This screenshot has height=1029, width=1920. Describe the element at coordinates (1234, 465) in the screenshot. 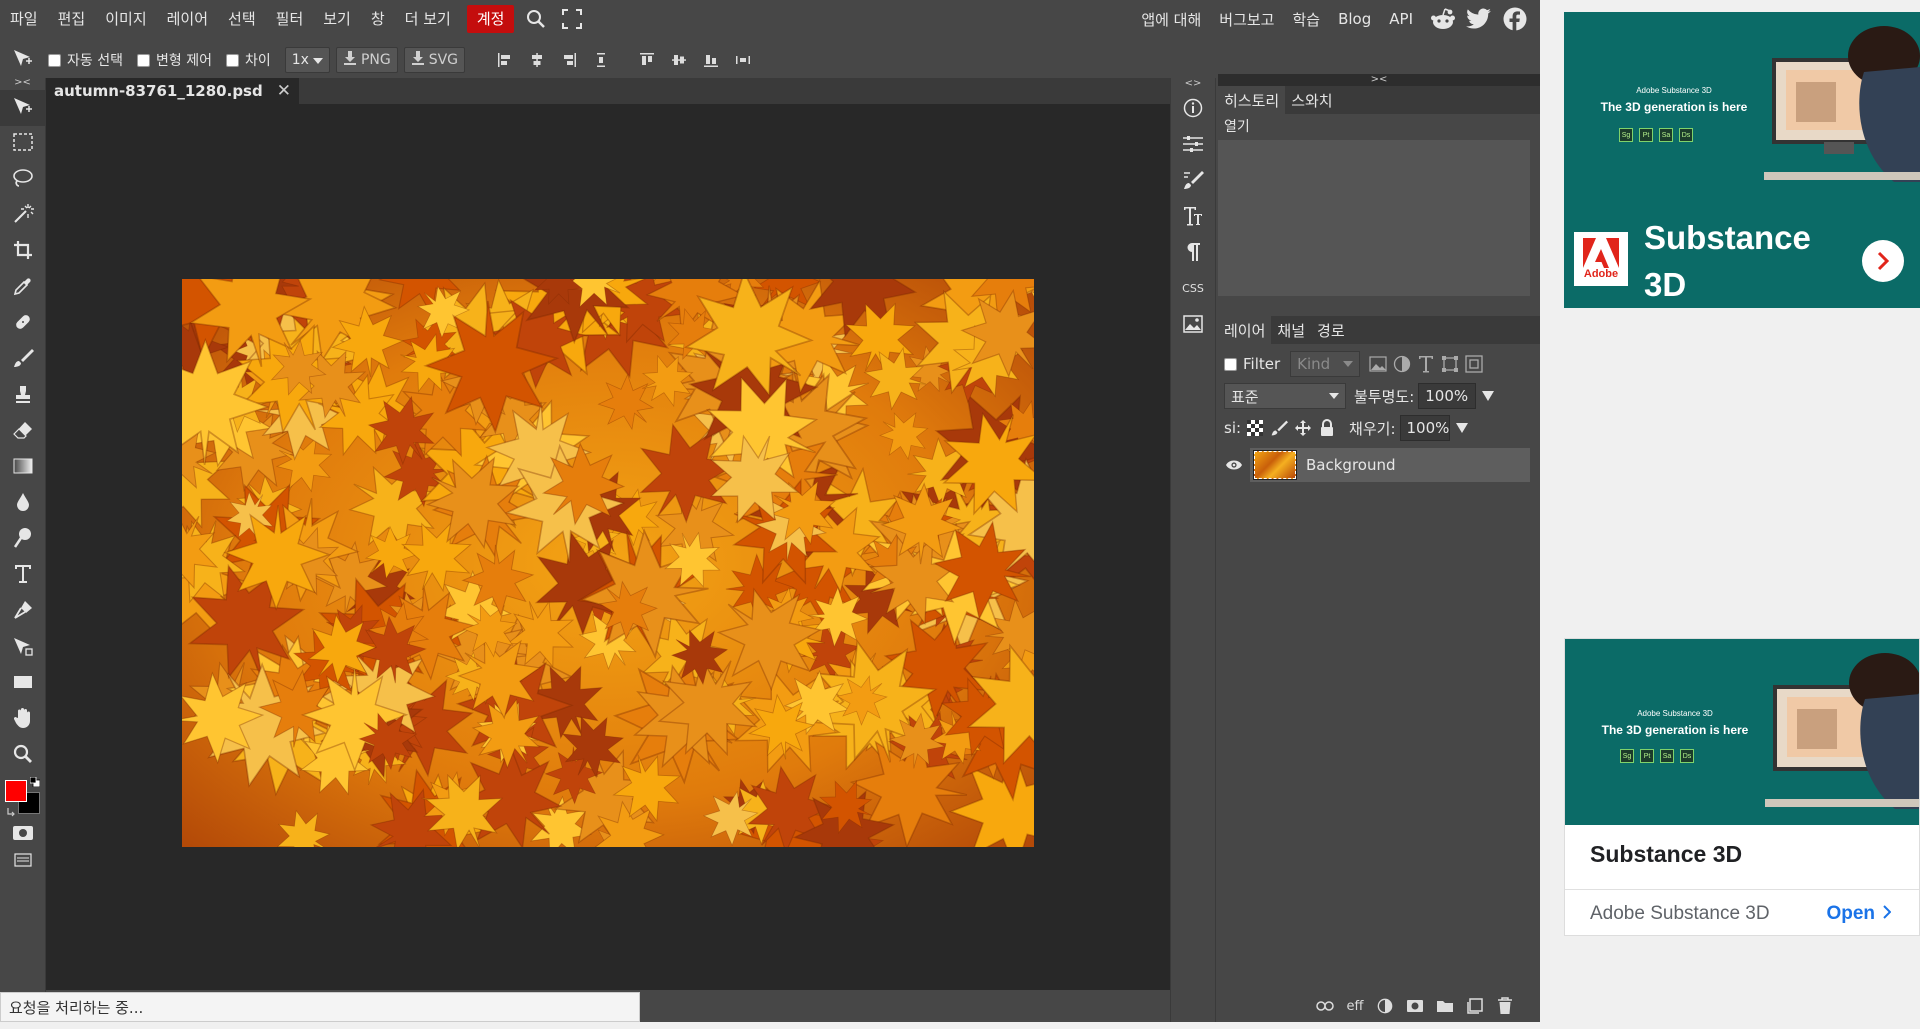

I see `eye-icon` at that location.